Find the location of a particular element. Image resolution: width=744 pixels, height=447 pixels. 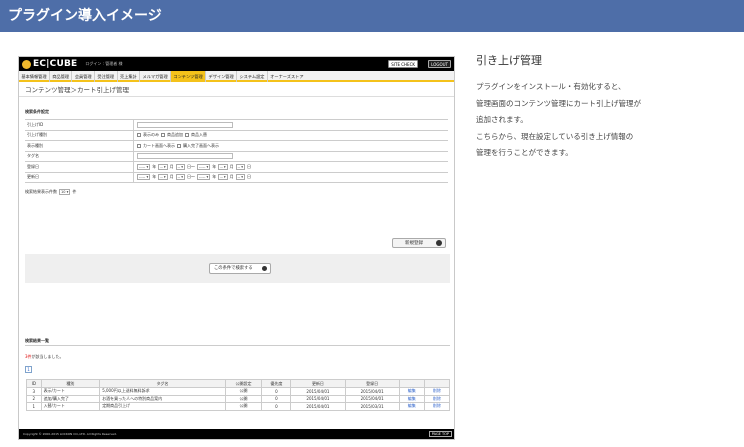

cell-pub: 公開 is located at coordinates (243, 406).